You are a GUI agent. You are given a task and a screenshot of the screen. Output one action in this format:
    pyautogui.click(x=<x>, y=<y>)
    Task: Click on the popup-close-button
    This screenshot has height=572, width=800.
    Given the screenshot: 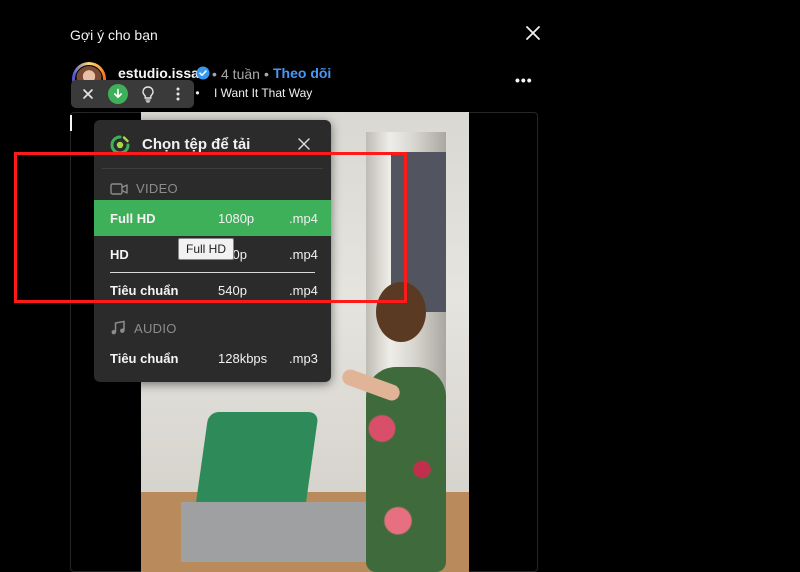 What is the action you would take?
    pyautogui.click(x=304, y=144)
    